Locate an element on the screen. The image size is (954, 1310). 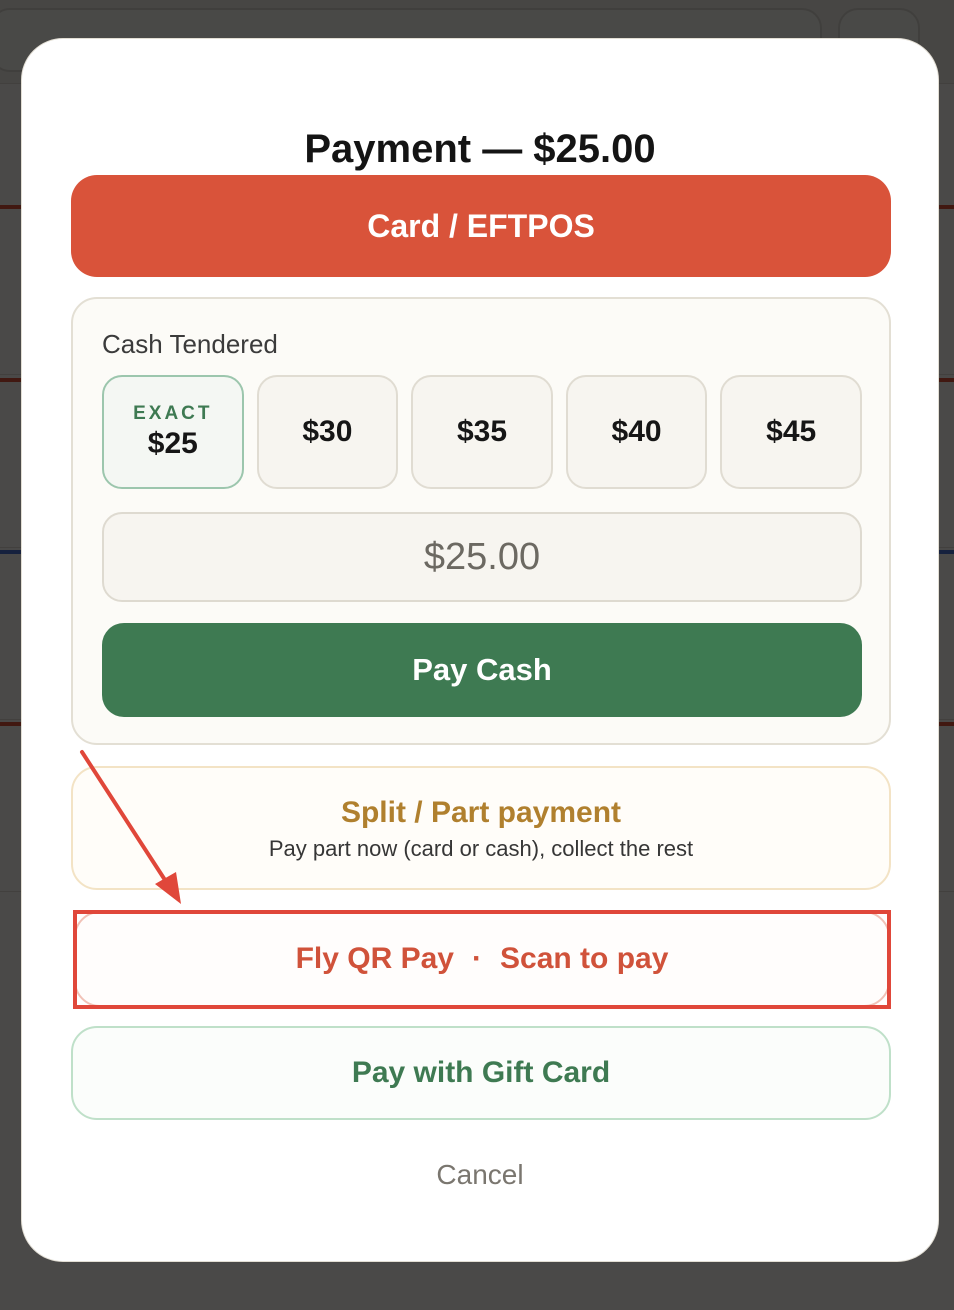
gift-card-button: Pay with Gift Card is located at coordinates (481, 1073).